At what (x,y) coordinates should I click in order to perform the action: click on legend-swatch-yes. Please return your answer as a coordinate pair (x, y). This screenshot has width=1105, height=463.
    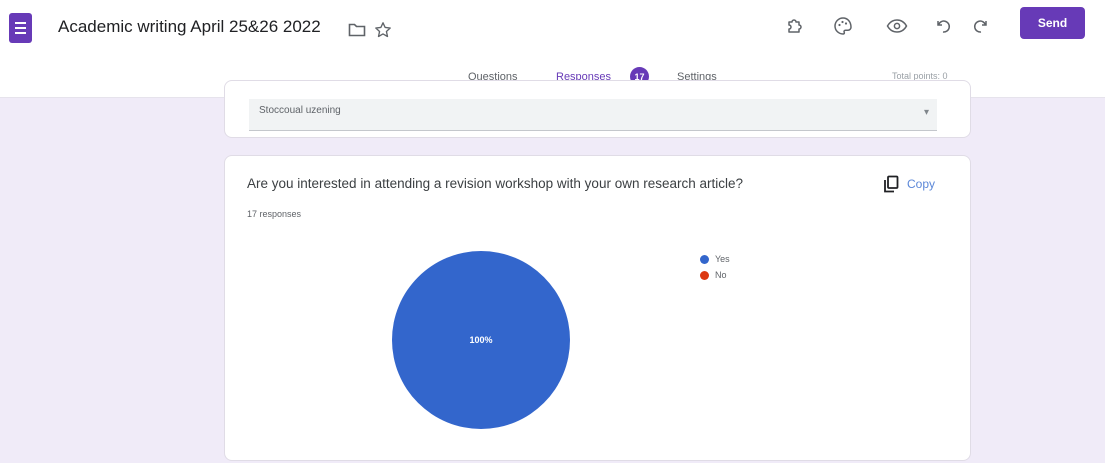
    Looking at the image, I should click on (704, 259).